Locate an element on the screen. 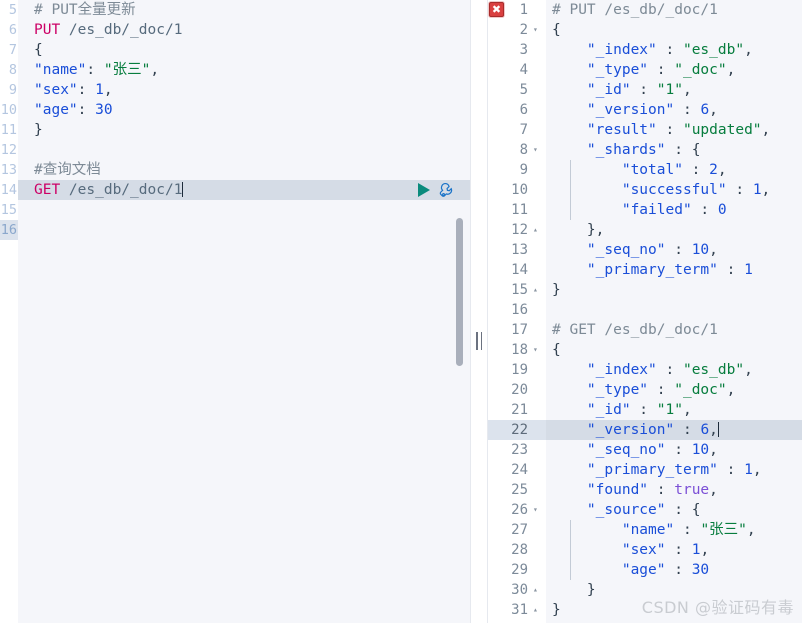  response-code-line: "failed" : 0 is located at coordinates (674, 210).